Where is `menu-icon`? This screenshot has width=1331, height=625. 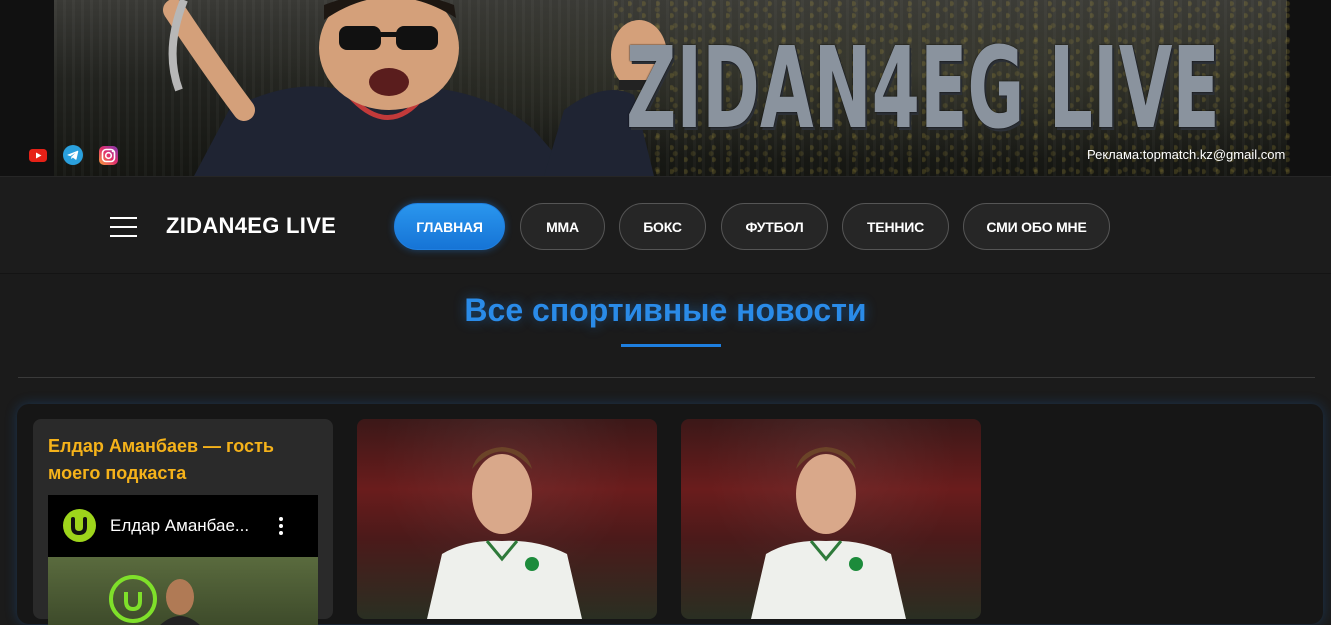 menu-icon is located at coordinates (123, 227).